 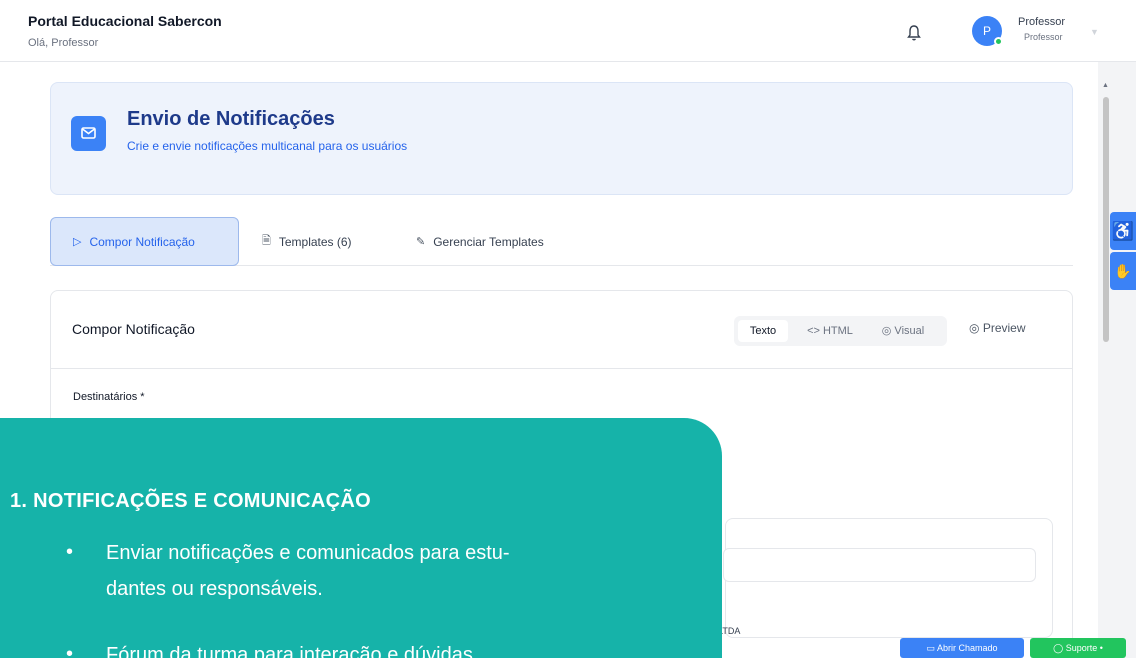 I want to click on editor-mode-toggle: Texto <> HTML ◎ Visual, so click(x=840, y=331).